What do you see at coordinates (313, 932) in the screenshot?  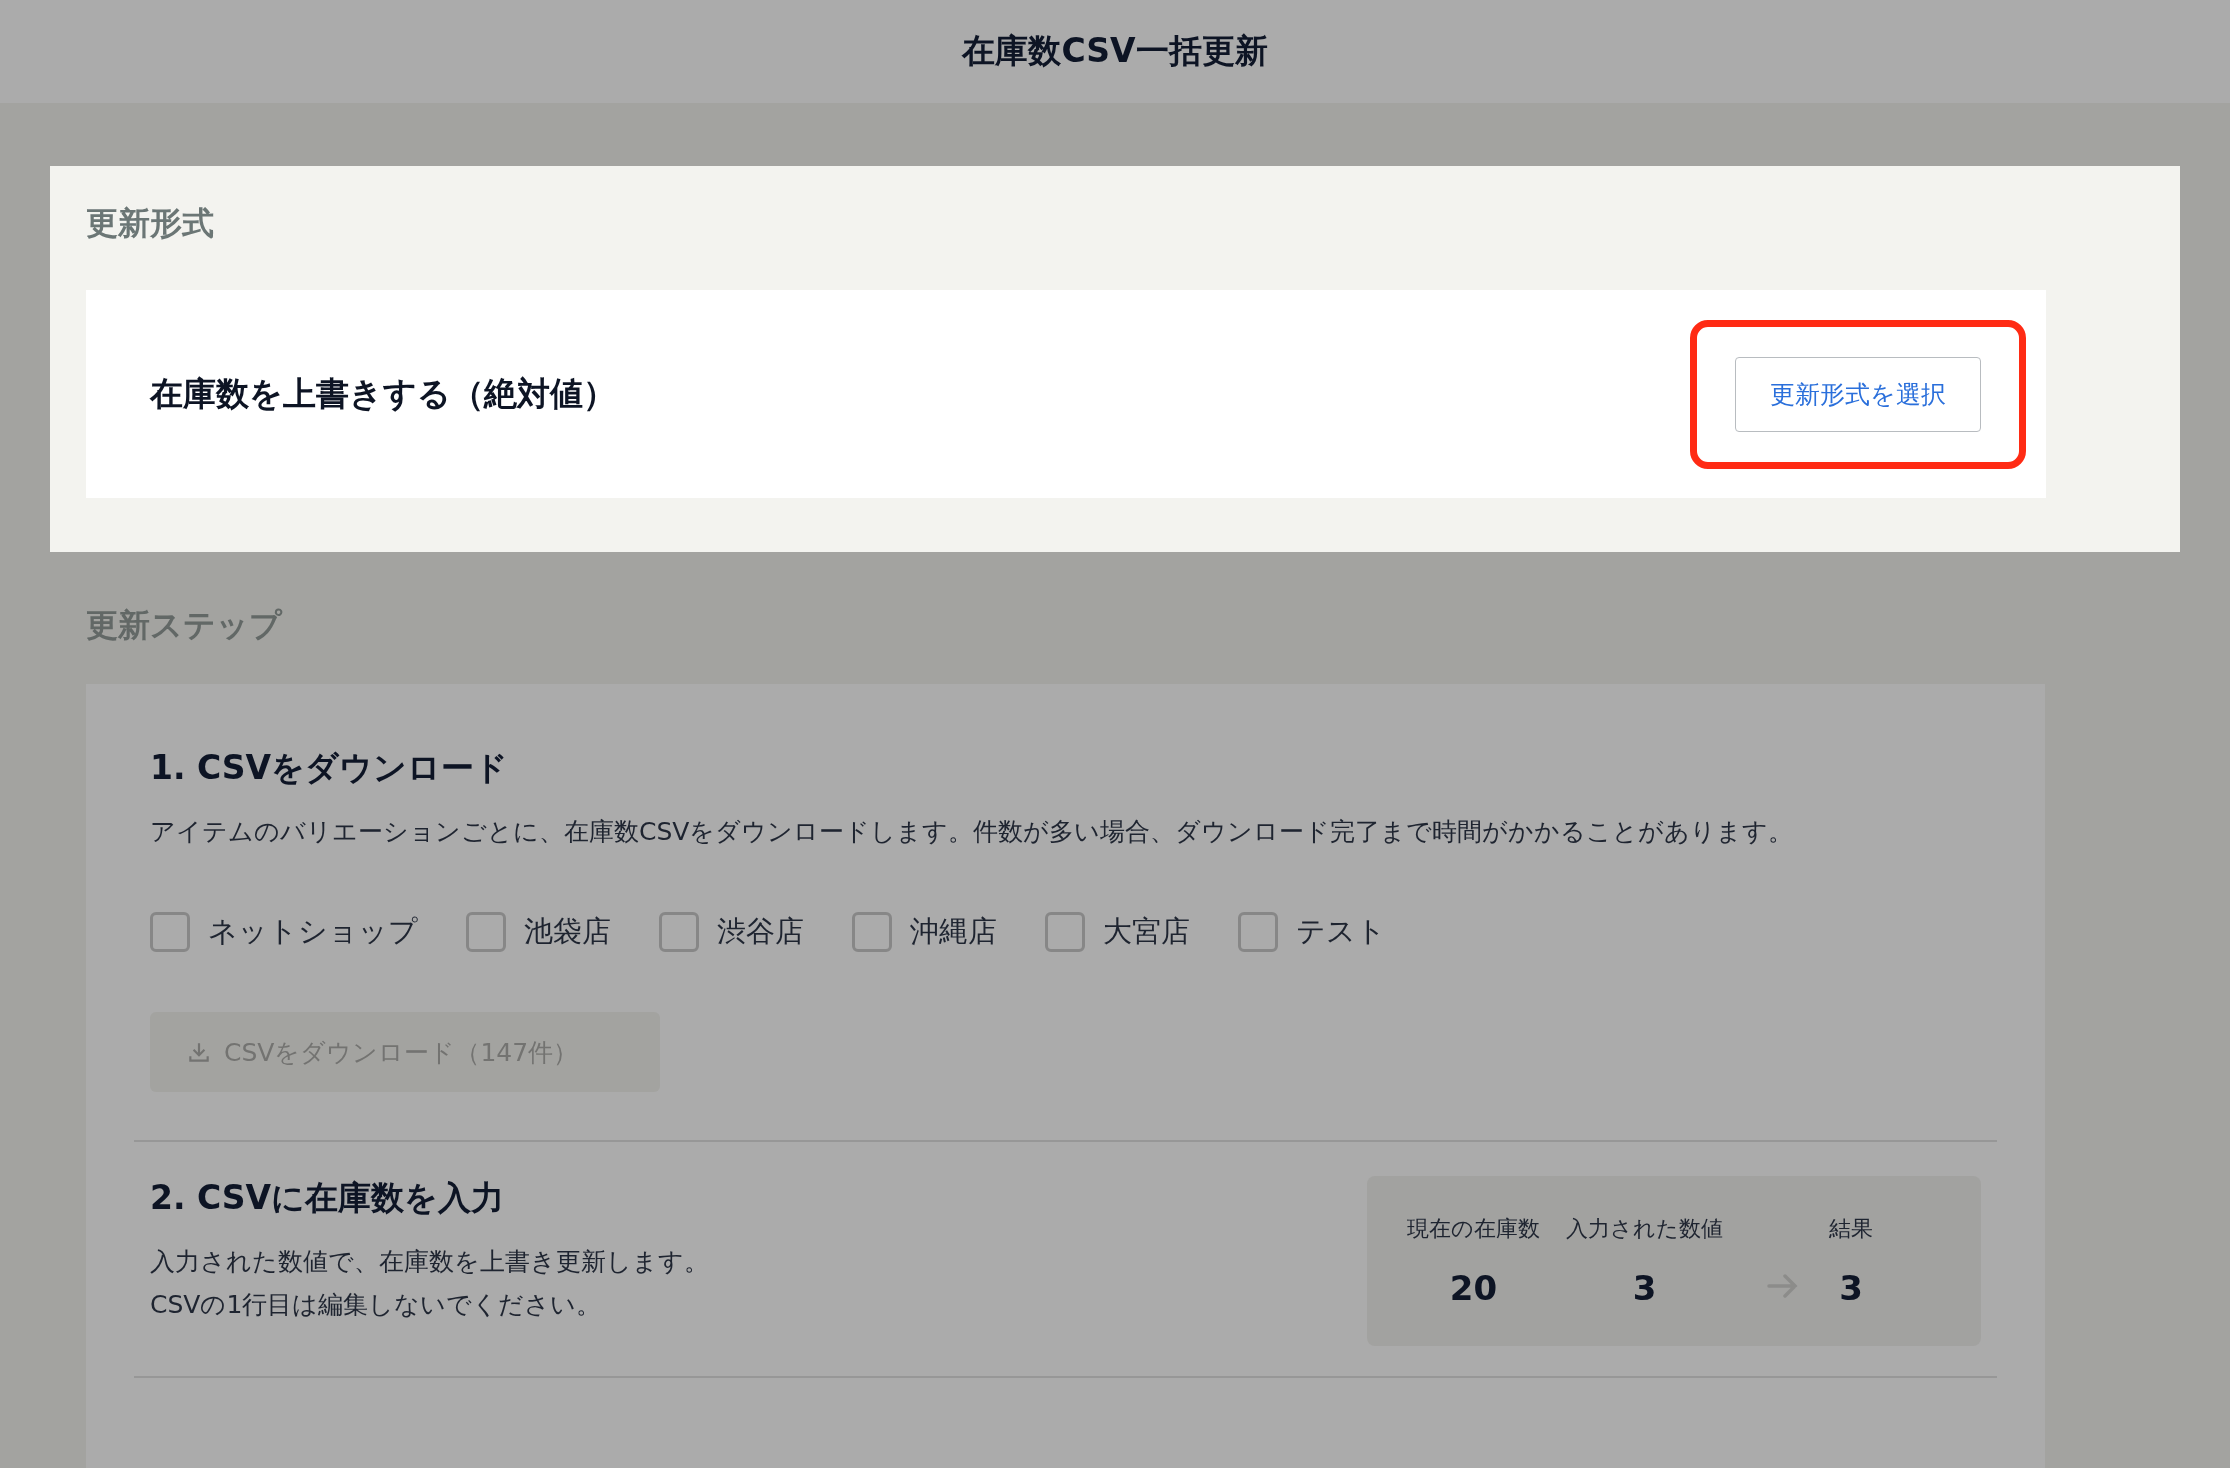 I see `checkbox-label: ネットショップ` at bounding box center [313, 932].